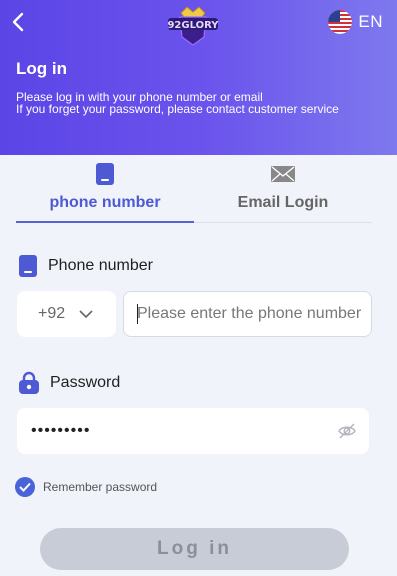  What do you see at coordinates (247, 314) in the screenshot?
I see `phone-number-input` at bounding box center [247, 314].